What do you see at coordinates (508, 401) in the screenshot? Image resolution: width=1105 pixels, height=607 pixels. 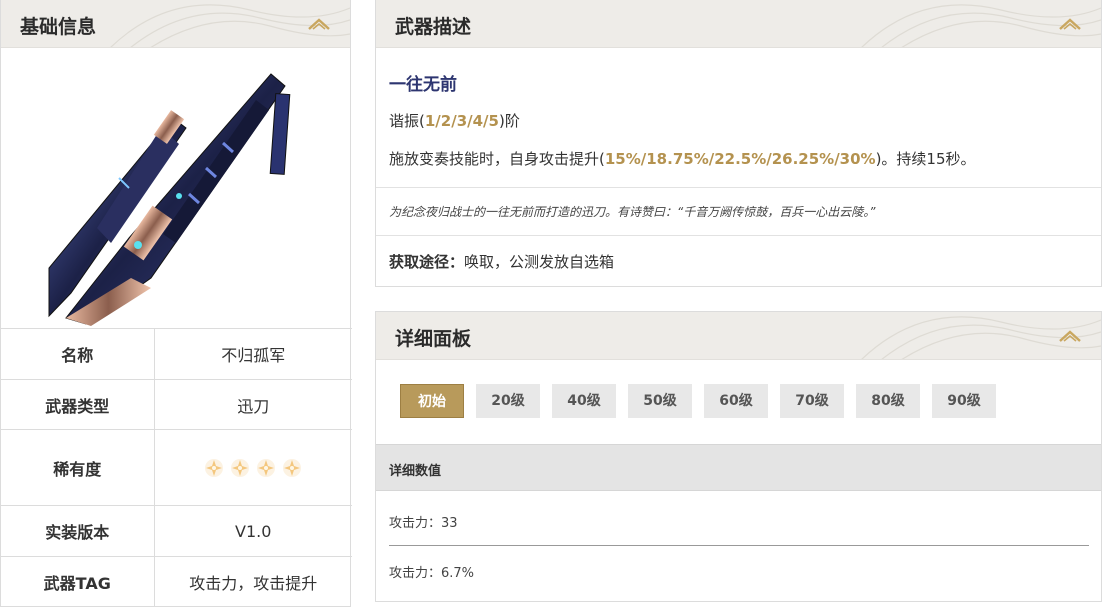 I see `level-tab-1: 20级` at bounding box center [508, 401].